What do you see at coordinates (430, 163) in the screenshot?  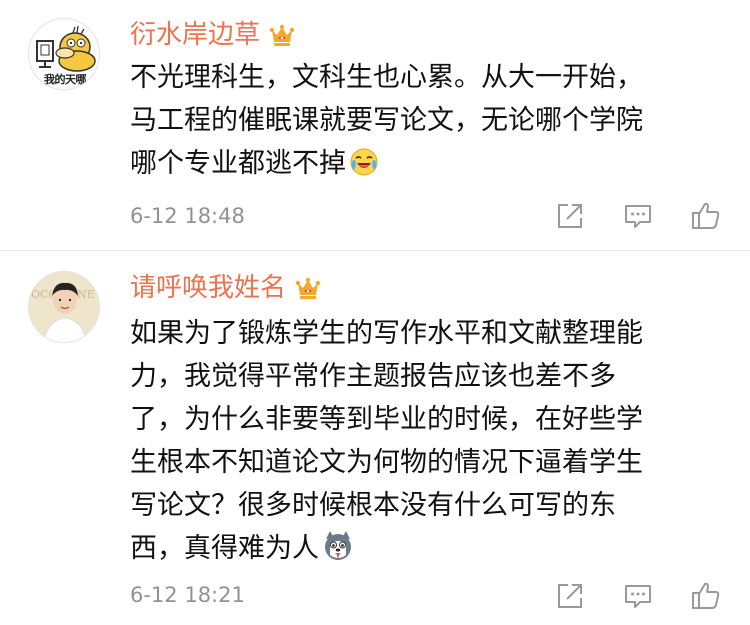 I see `comment-text-line-last: 哪个专业都逃不掉` at bounding box center [430, 163].